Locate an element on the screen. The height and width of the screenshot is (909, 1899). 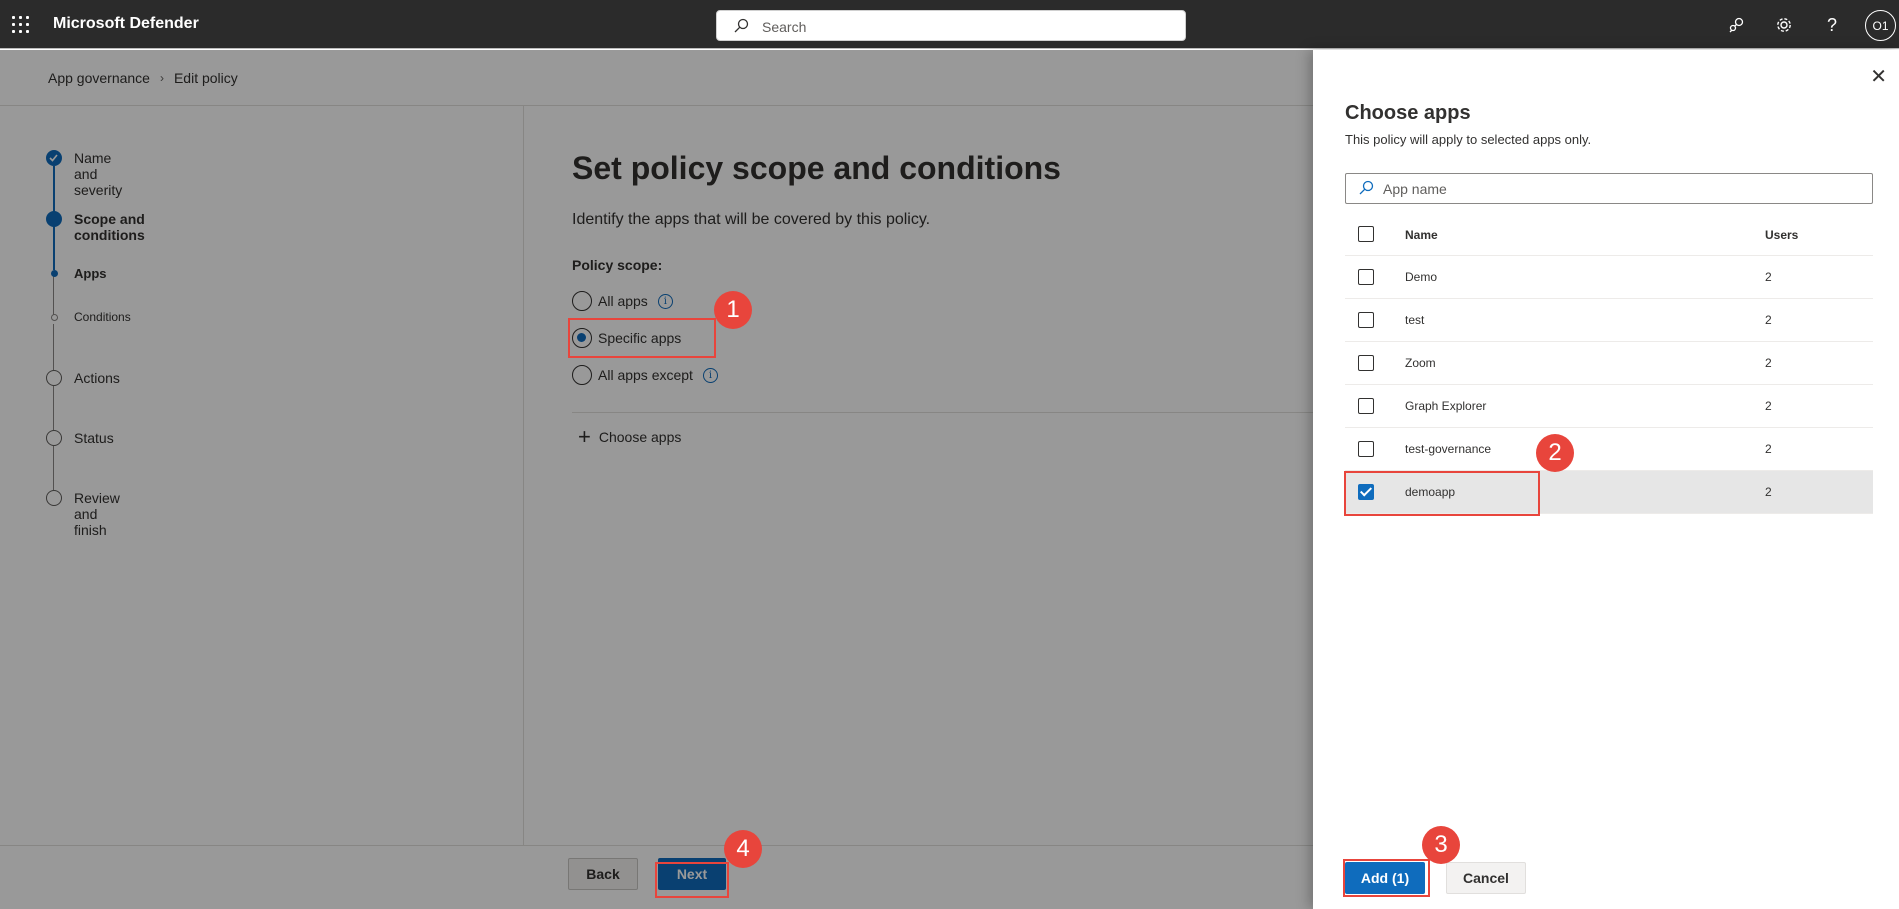
table-row: Demo 2 is located at coordinates (1609, 277).